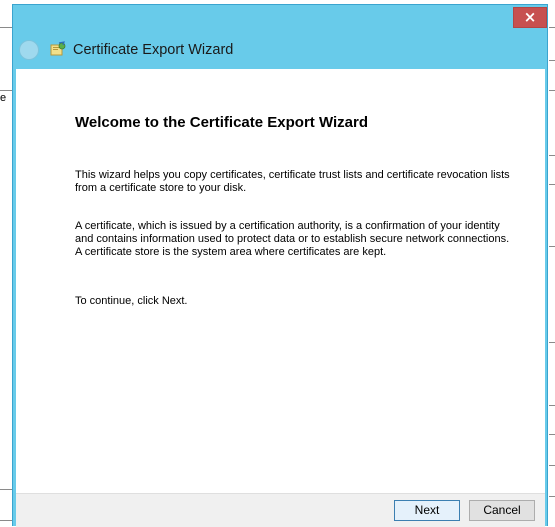  What do you see at coordinates (58, 48) in the screenshot?
I see `certificate-icon` at bounding box center [58, 48].